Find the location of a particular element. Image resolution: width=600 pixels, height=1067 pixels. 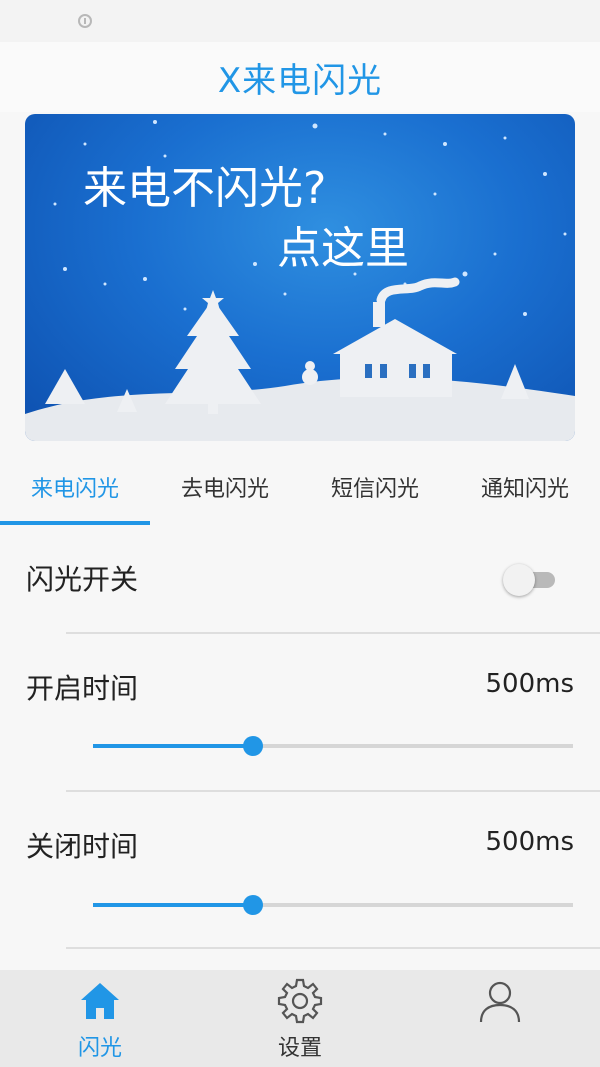

tab-outgoing-call: 去电闪光 is located at coordinates (225, 487).